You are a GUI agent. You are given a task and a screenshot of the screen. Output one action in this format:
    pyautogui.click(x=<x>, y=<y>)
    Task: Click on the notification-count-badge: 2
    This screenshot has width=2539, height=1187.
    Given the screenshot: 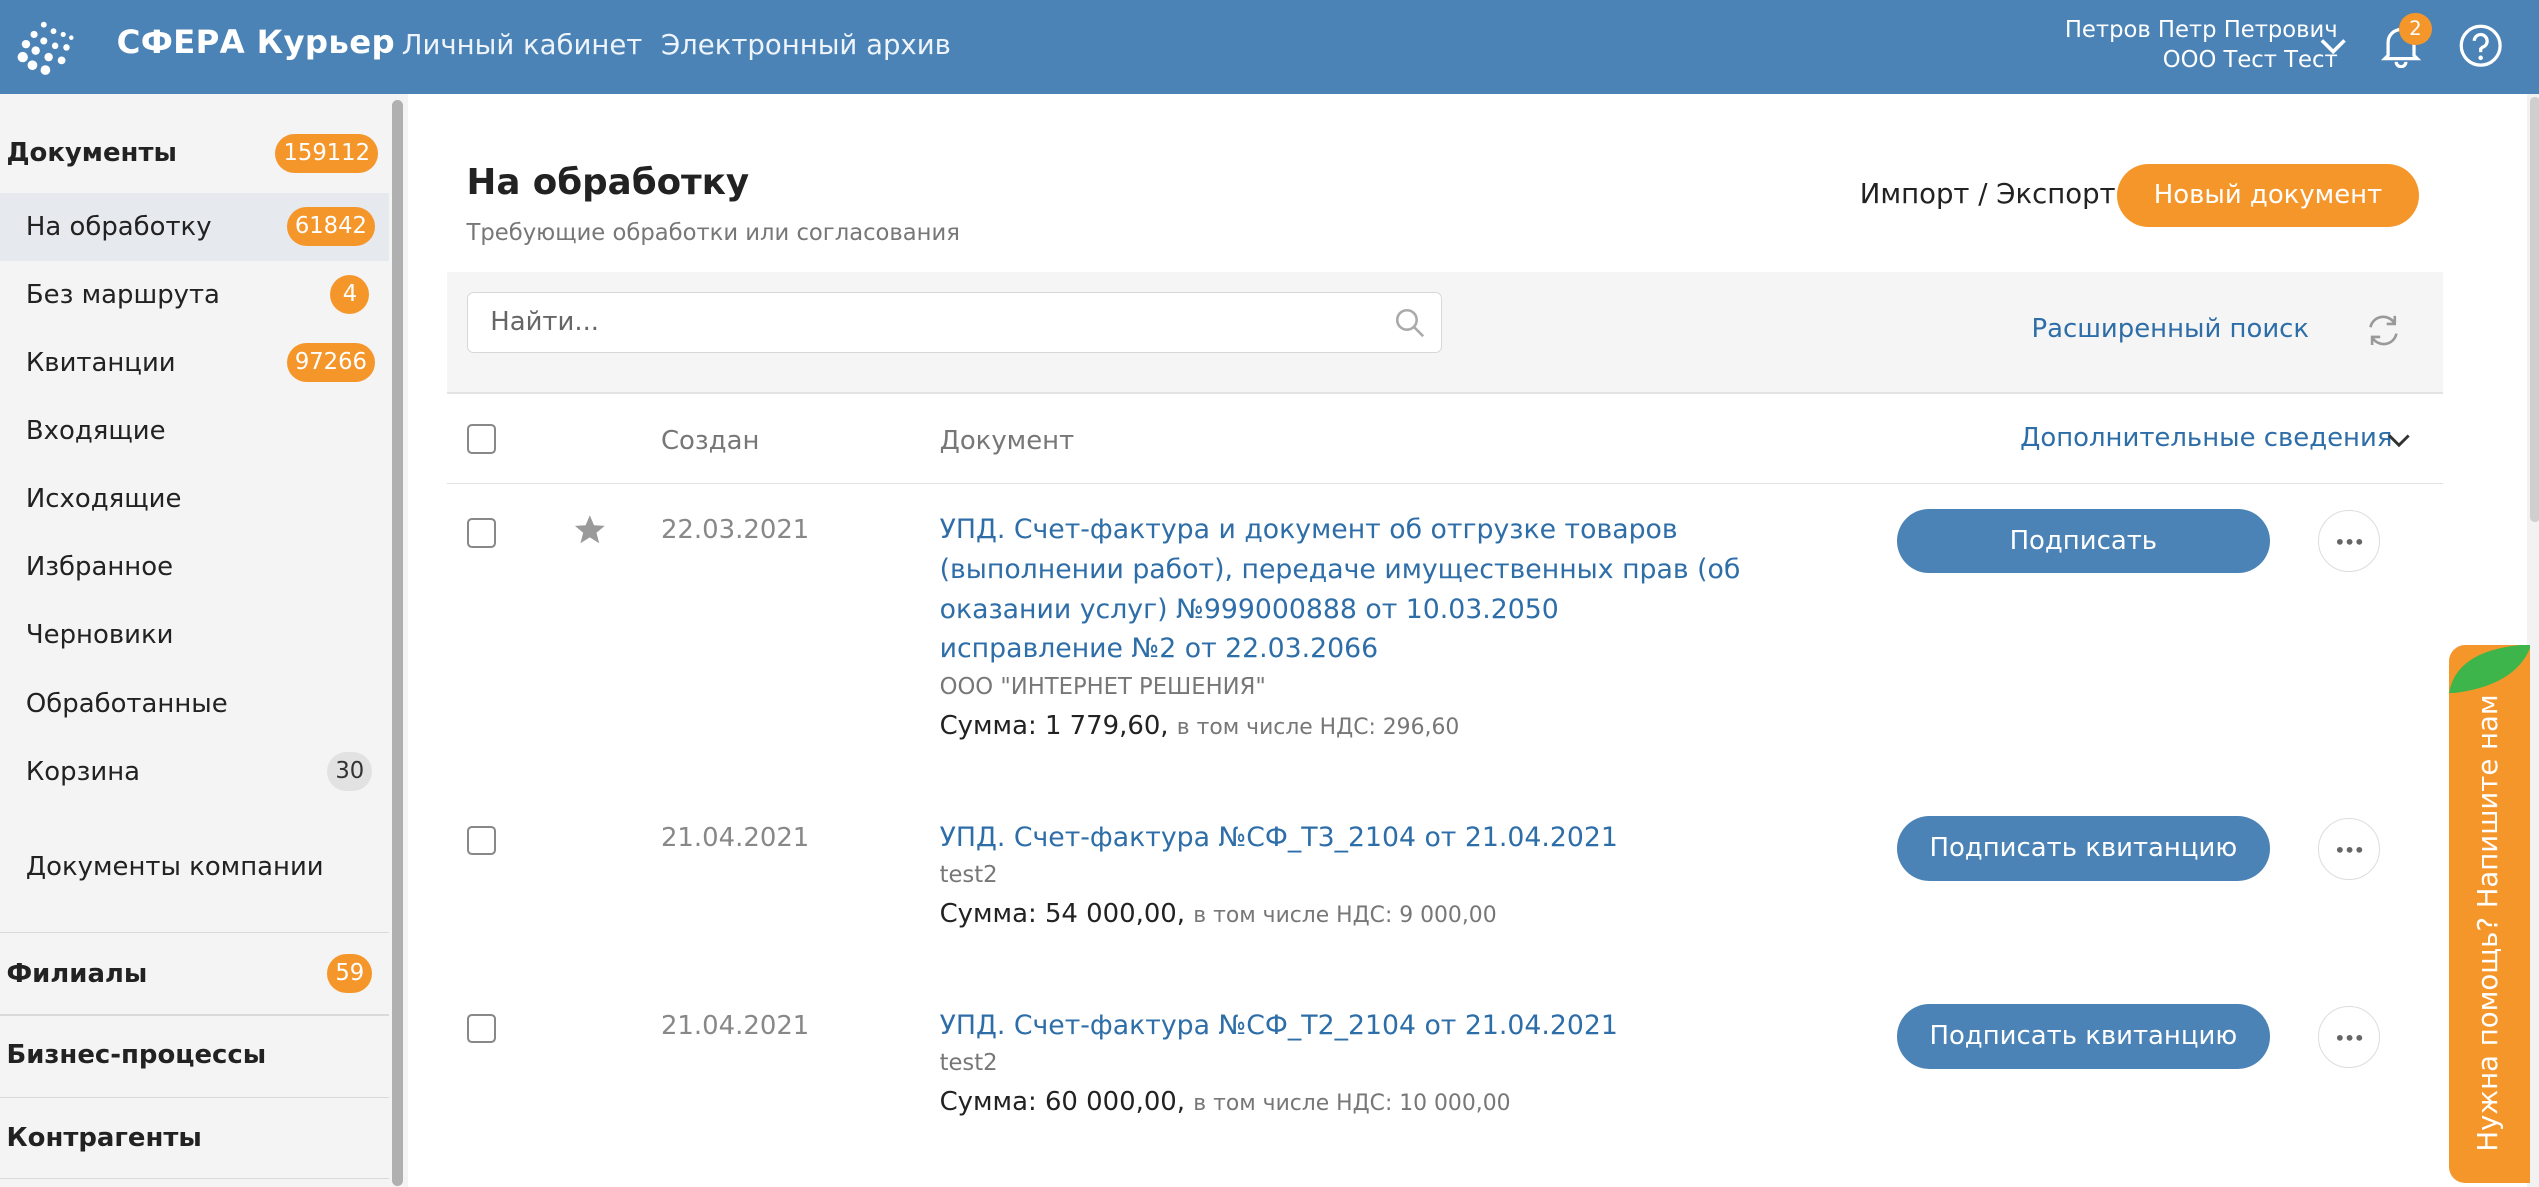 What is the action you would take?
    pyautogui.click(x=2415, y=29)
    